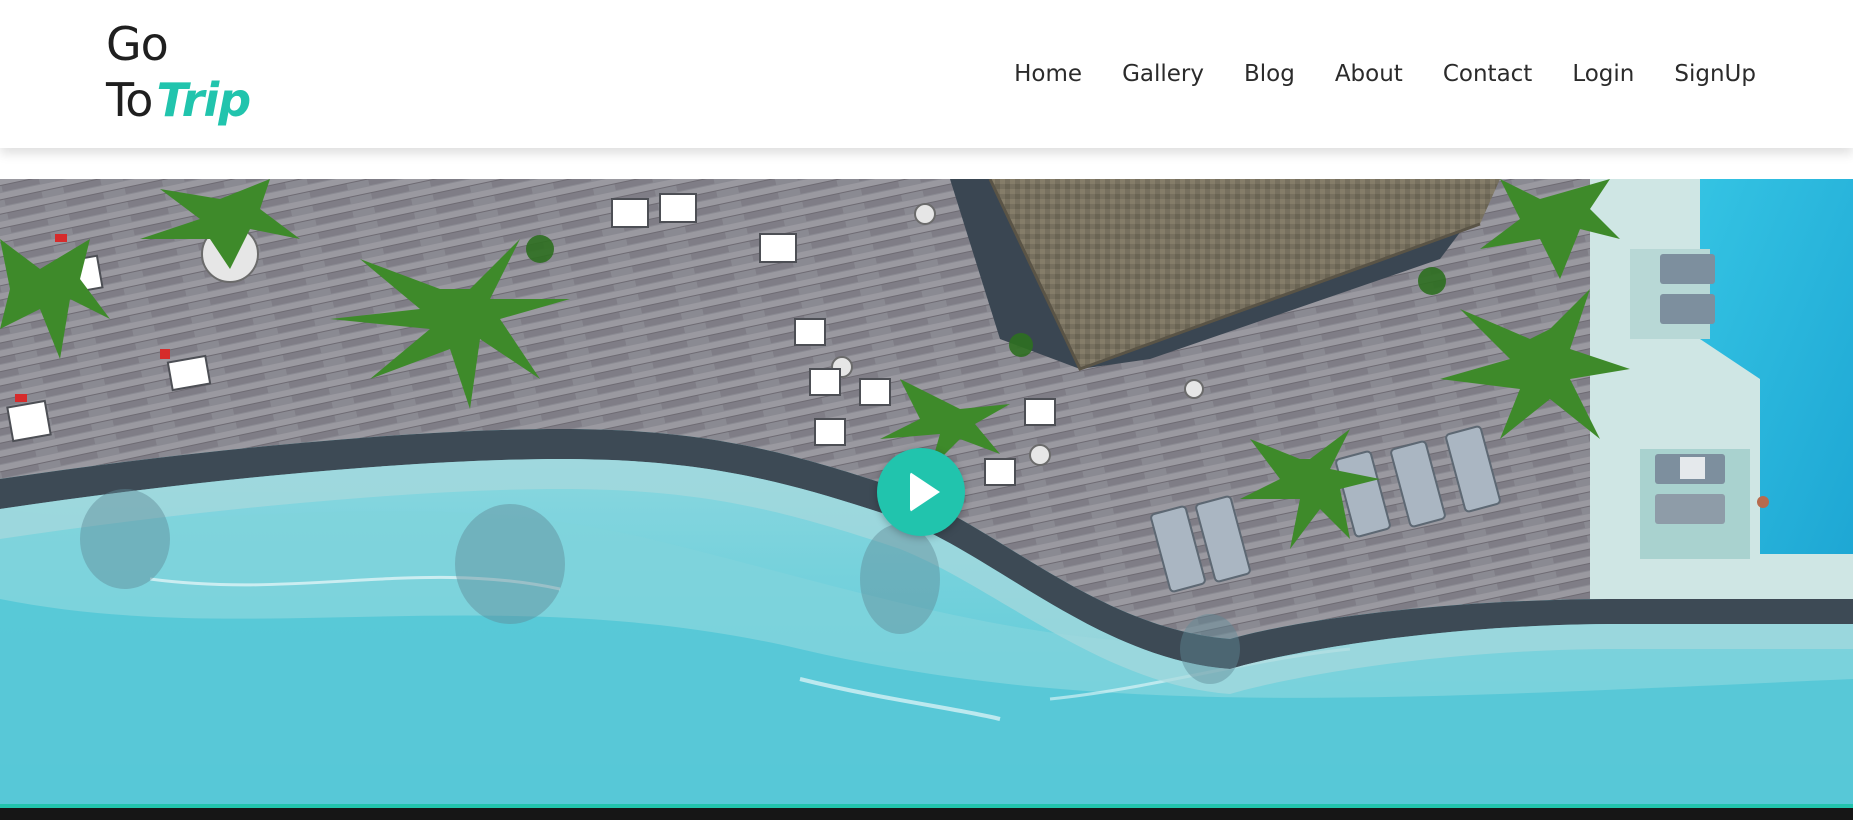  Describe the element at coordinates (926, 814) in the screenshot. I see `footer-edge` at that location.